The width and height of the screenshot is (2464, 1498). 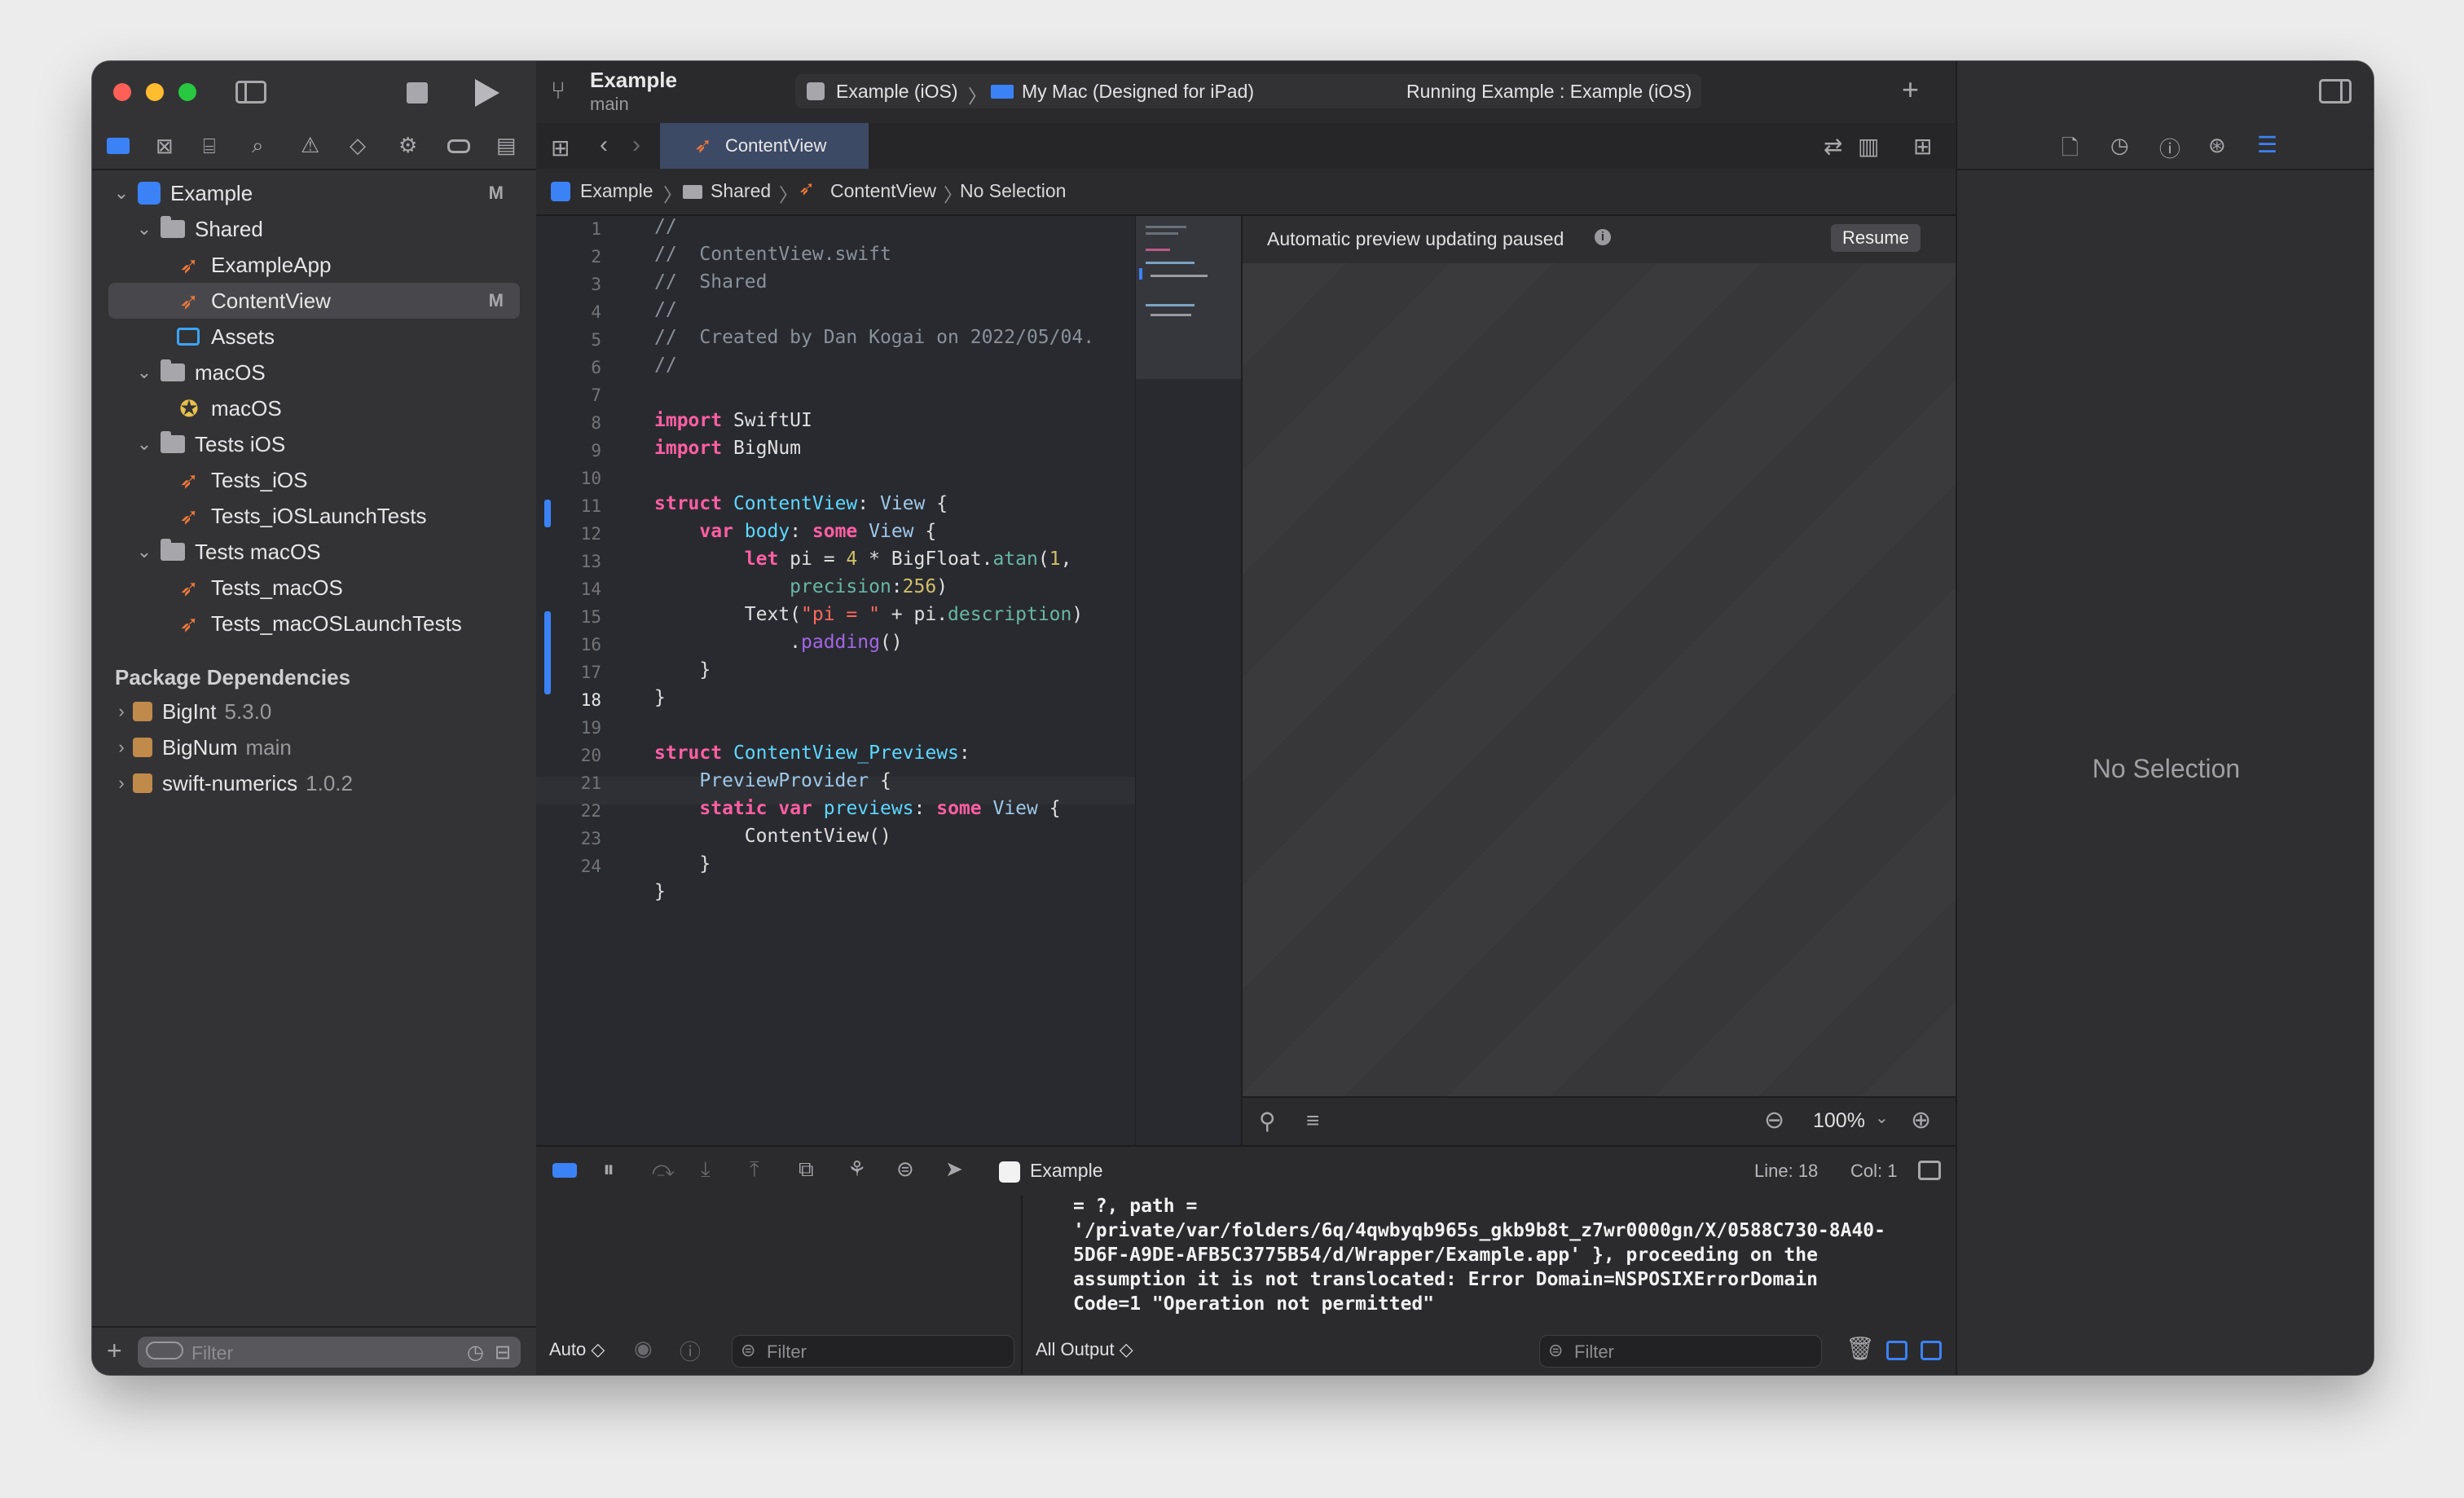 What do you see at coordinates (568, 396) in the screenshot?
I see `line-number: 7` at bounding box center [568, 396].